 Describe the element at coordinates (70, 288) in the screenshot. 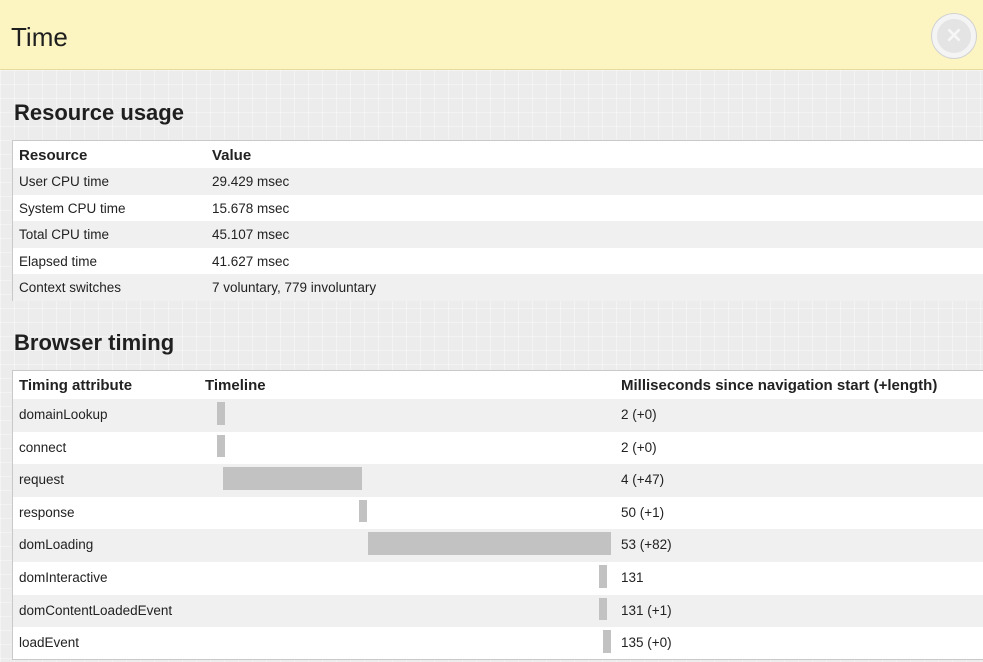

I see `resource-name: Context switches` at that location.